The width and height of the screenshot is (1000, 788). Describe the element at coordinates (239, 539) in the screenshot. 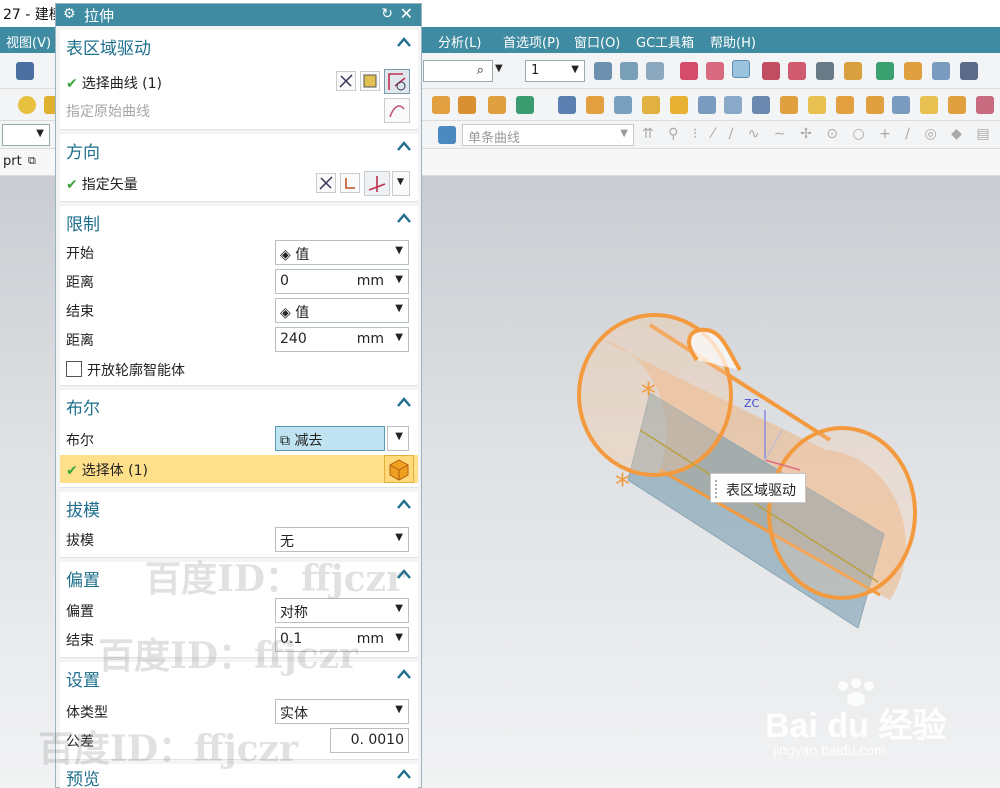

I see `draft-row: 拔模 无 ▼` at that location.